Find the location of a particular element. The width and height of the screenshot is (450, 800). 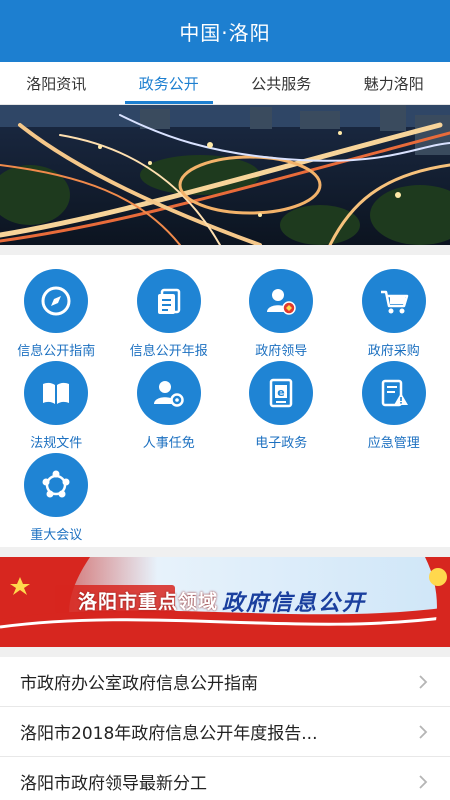

meeting-icon is located at coordinates (56, 485).